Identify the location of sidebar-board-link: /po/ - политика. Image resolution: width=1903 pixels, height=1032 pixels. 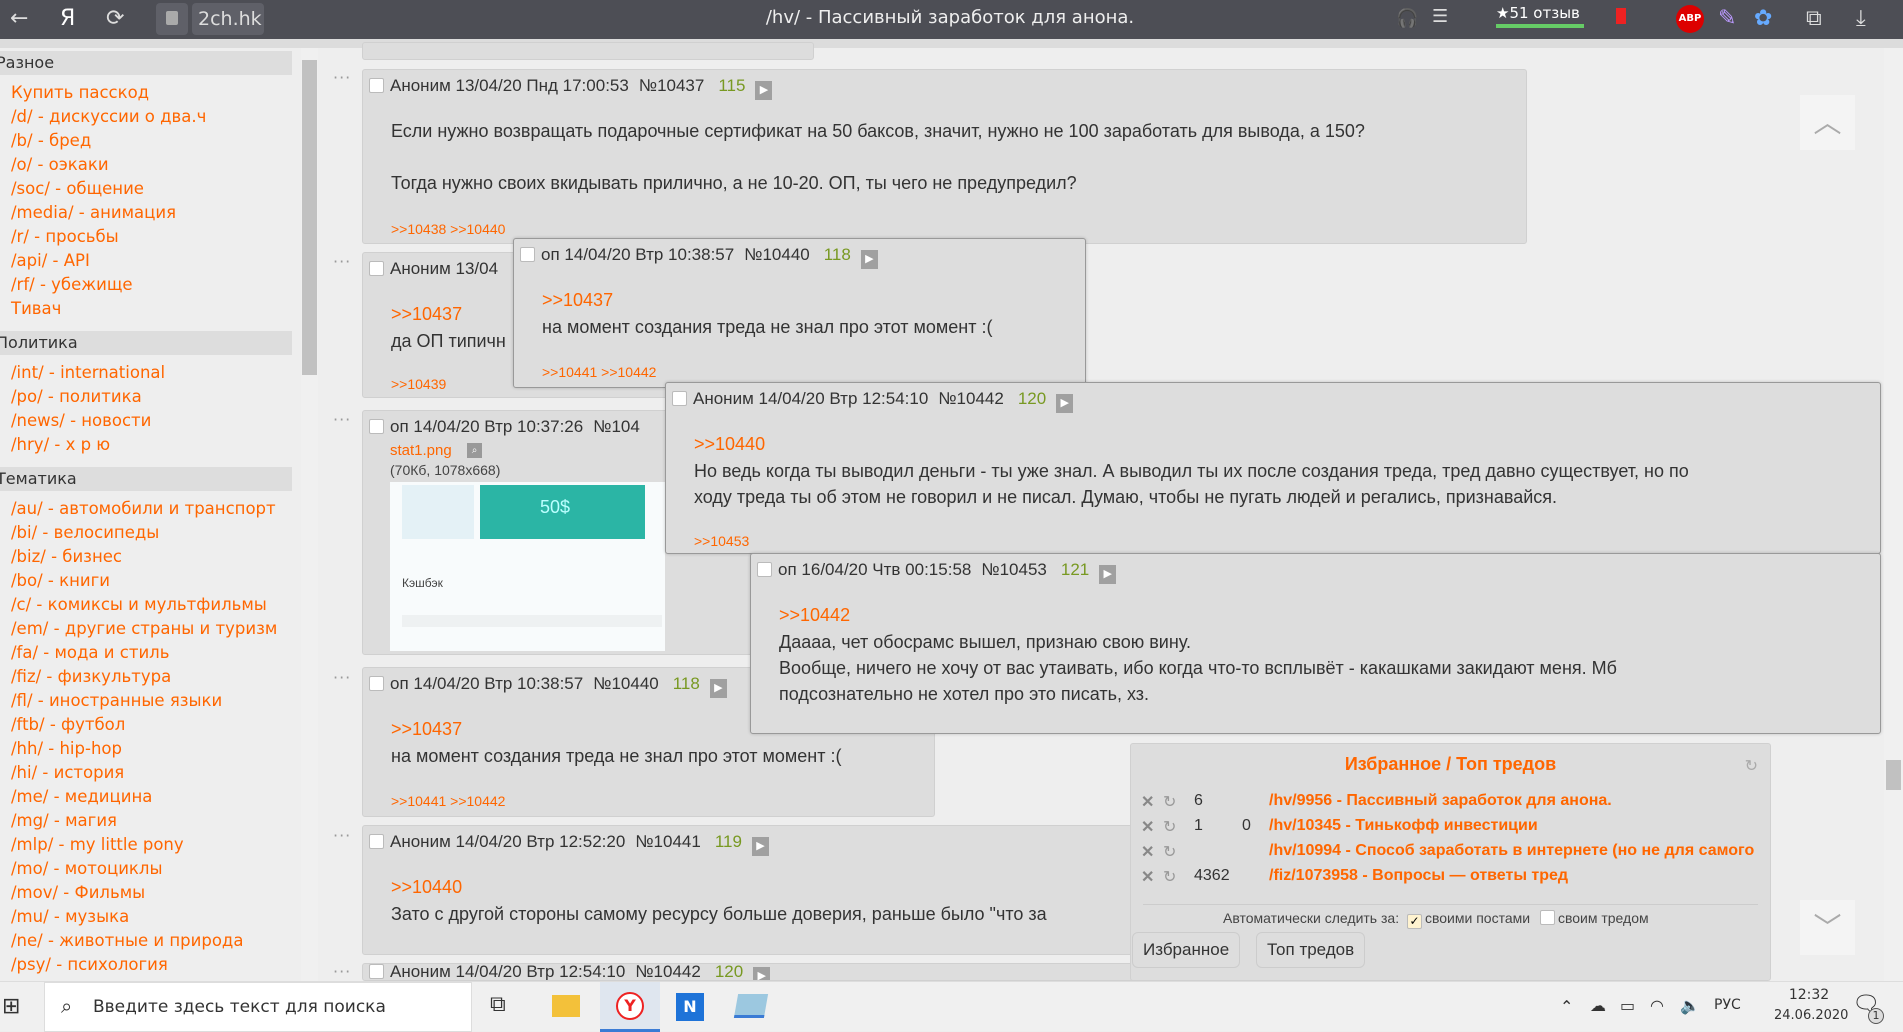
(146, 397).